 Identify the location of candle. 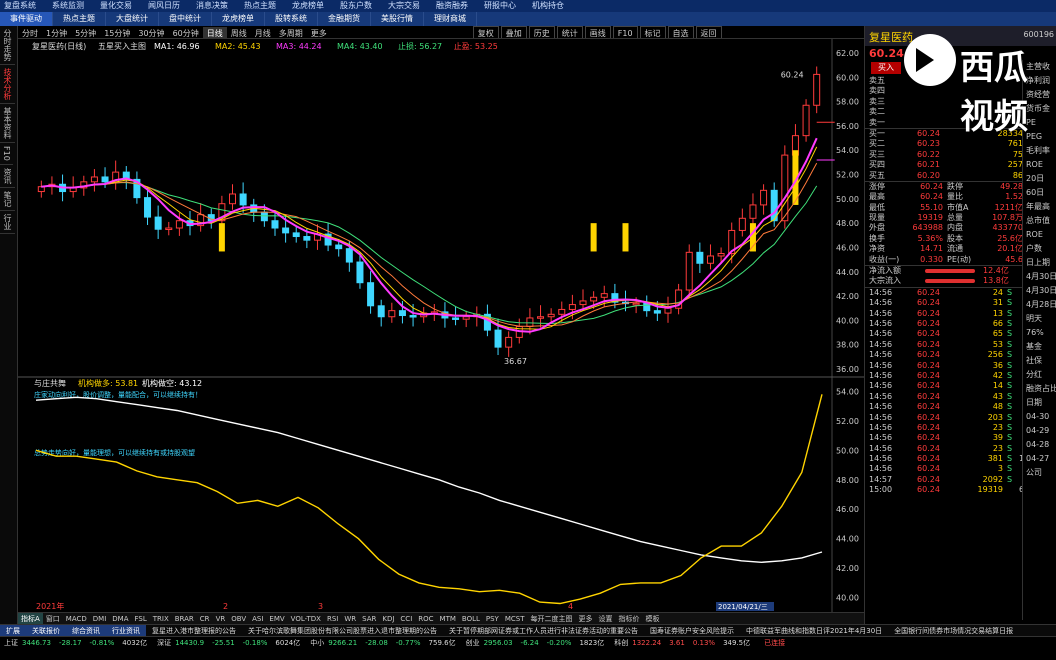
(689, 271).